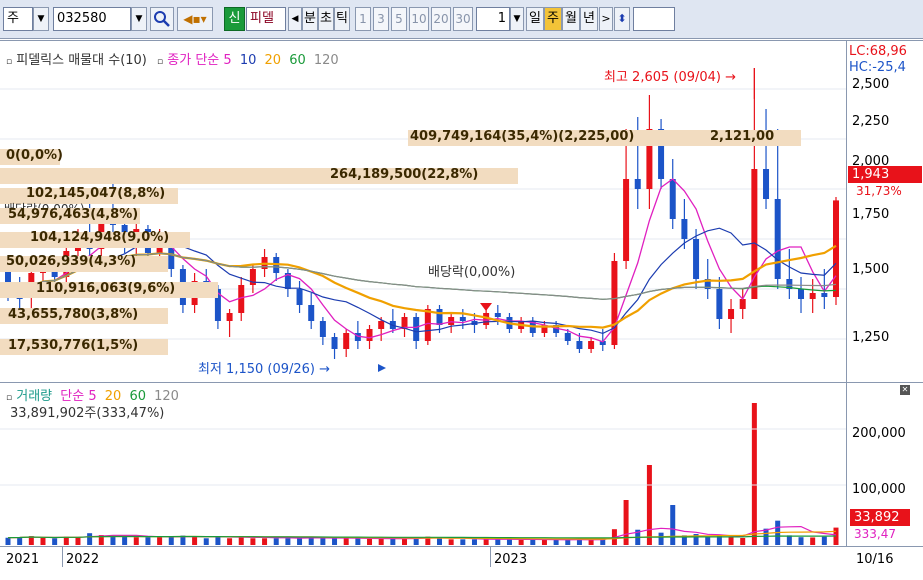 The width and height of the screenshot is (923, 580). I want to click on count-dropdown-icon: ▼, so click(517, 19).